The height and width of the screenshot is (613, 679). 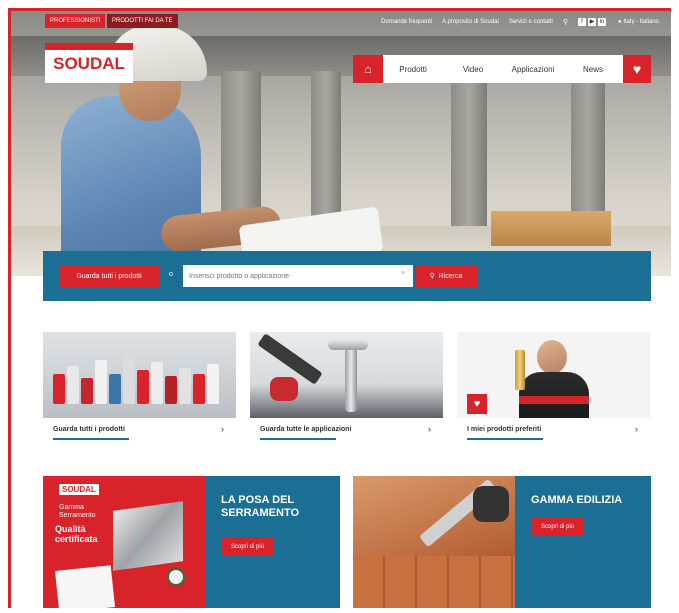 I want to click on person-body, so click(x=554, y=395).